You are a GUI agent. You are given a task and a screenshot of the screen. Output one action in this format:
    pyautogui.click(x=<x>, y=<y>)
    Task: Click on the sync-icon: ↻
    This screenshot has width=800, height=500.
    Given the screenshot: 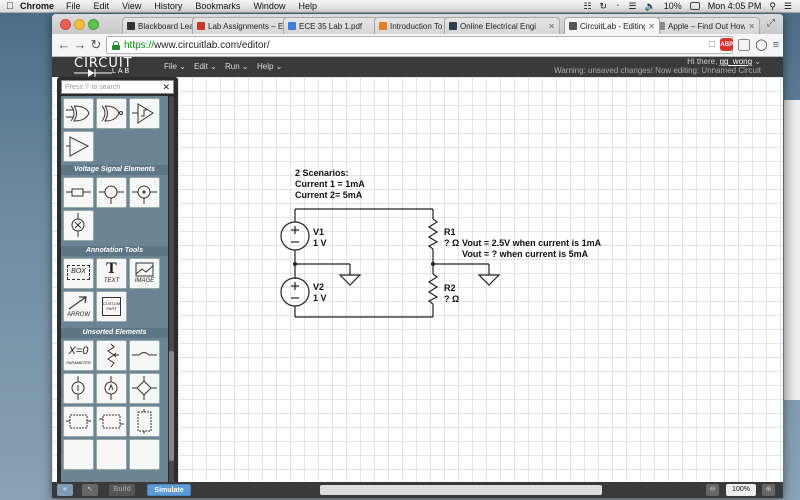 What is the action you would take?
    pyautogui.click(x=604, y=6)
    